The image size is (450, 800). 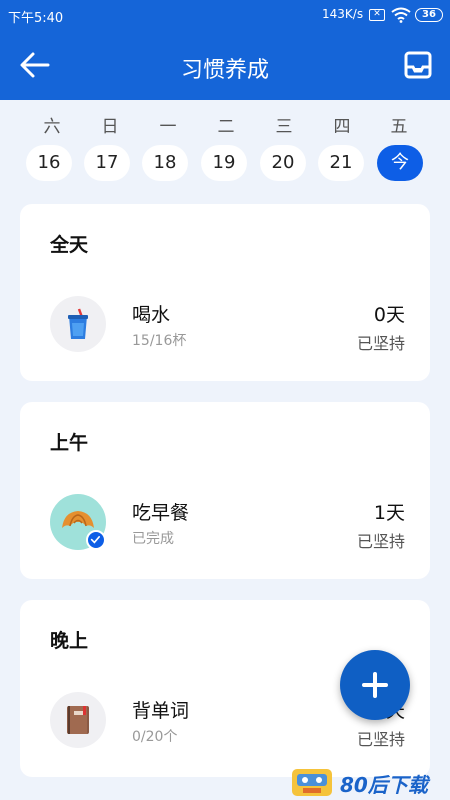 I want to click on date-chip: 19, so click(x=224, y=163).